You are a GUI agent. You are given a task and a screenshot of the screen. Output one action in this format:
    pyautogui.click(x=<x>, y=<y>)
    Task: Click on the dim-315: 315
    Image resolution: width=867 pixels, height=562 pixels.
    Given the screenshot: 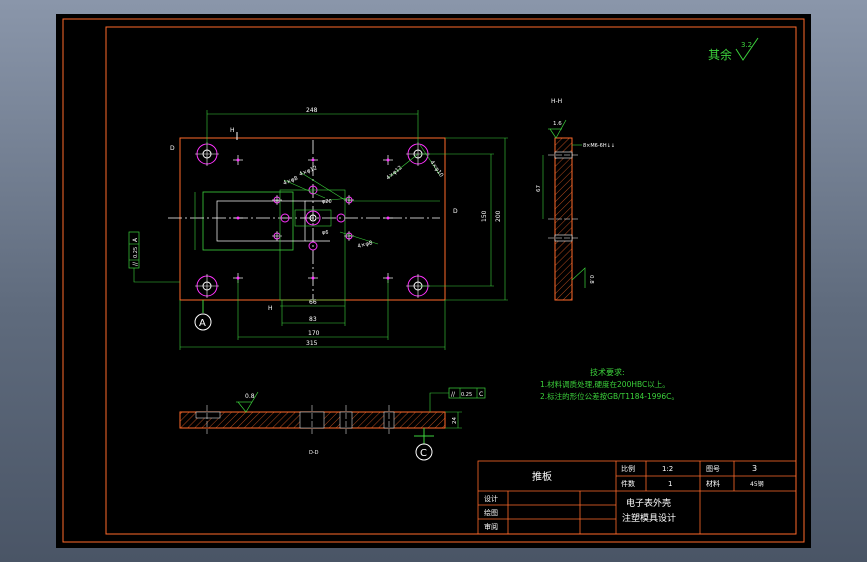 What is the action you would take?
    pyautogui.click(x=312, y=343)
    